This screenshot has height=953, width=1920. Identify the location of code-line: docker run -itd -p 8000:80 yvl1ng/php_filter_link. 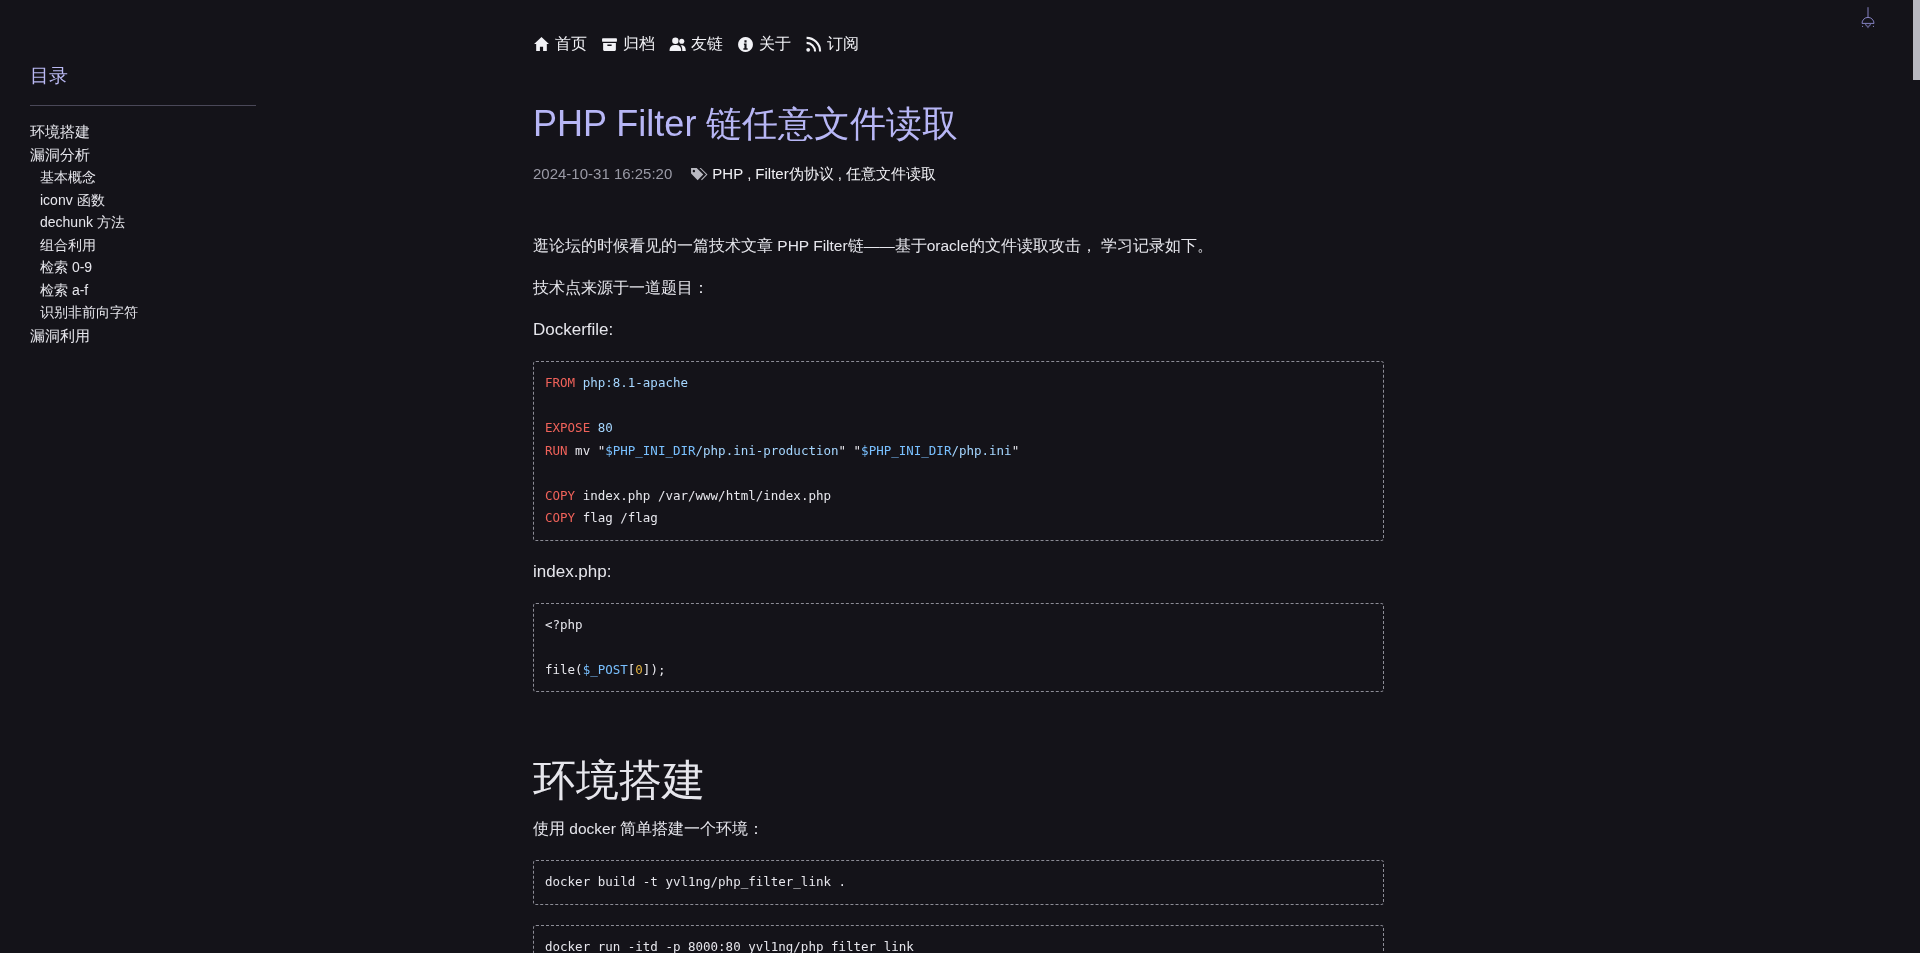
(729, 945).